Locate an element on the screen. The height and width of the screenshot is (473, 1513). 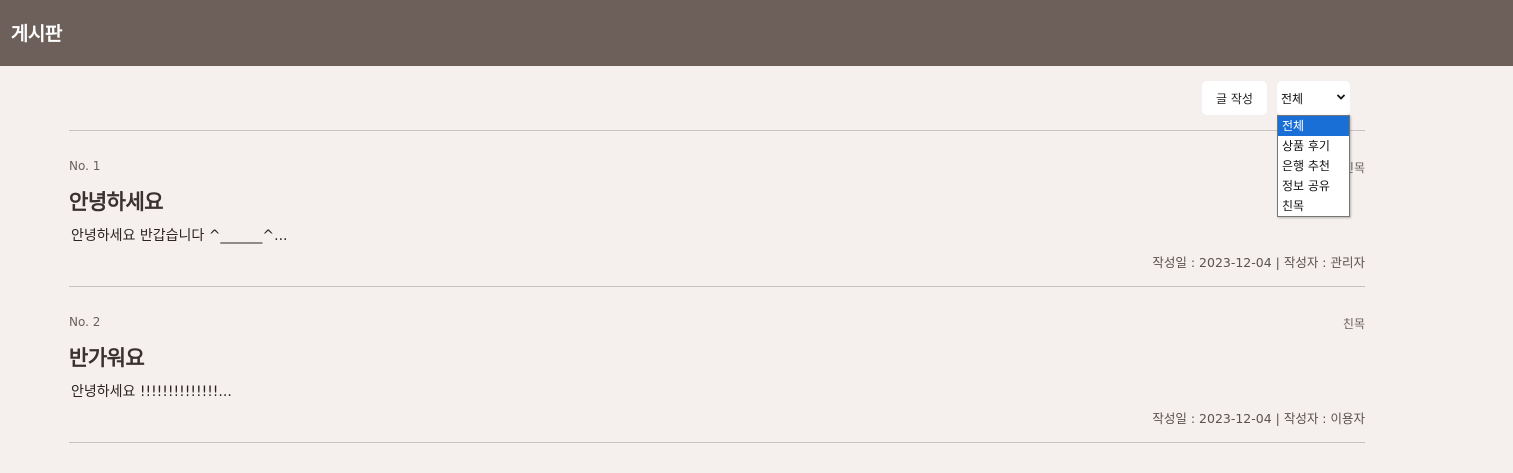
app-header: 게시판 is located at coordinates (756, 33).